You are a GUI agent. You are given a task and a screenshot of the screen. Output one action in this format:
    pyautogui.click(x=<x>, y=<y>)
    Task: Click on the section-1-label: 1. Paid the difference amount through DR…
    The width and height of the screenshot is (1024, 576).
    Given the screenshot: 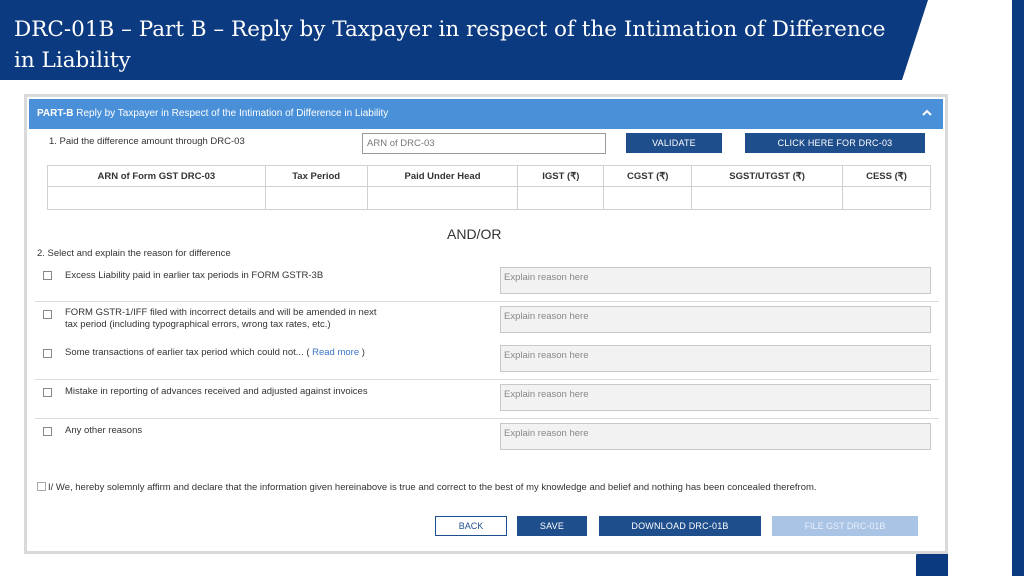 What is the action you would take?
    pyautogui.click(x=147, y=141)
    